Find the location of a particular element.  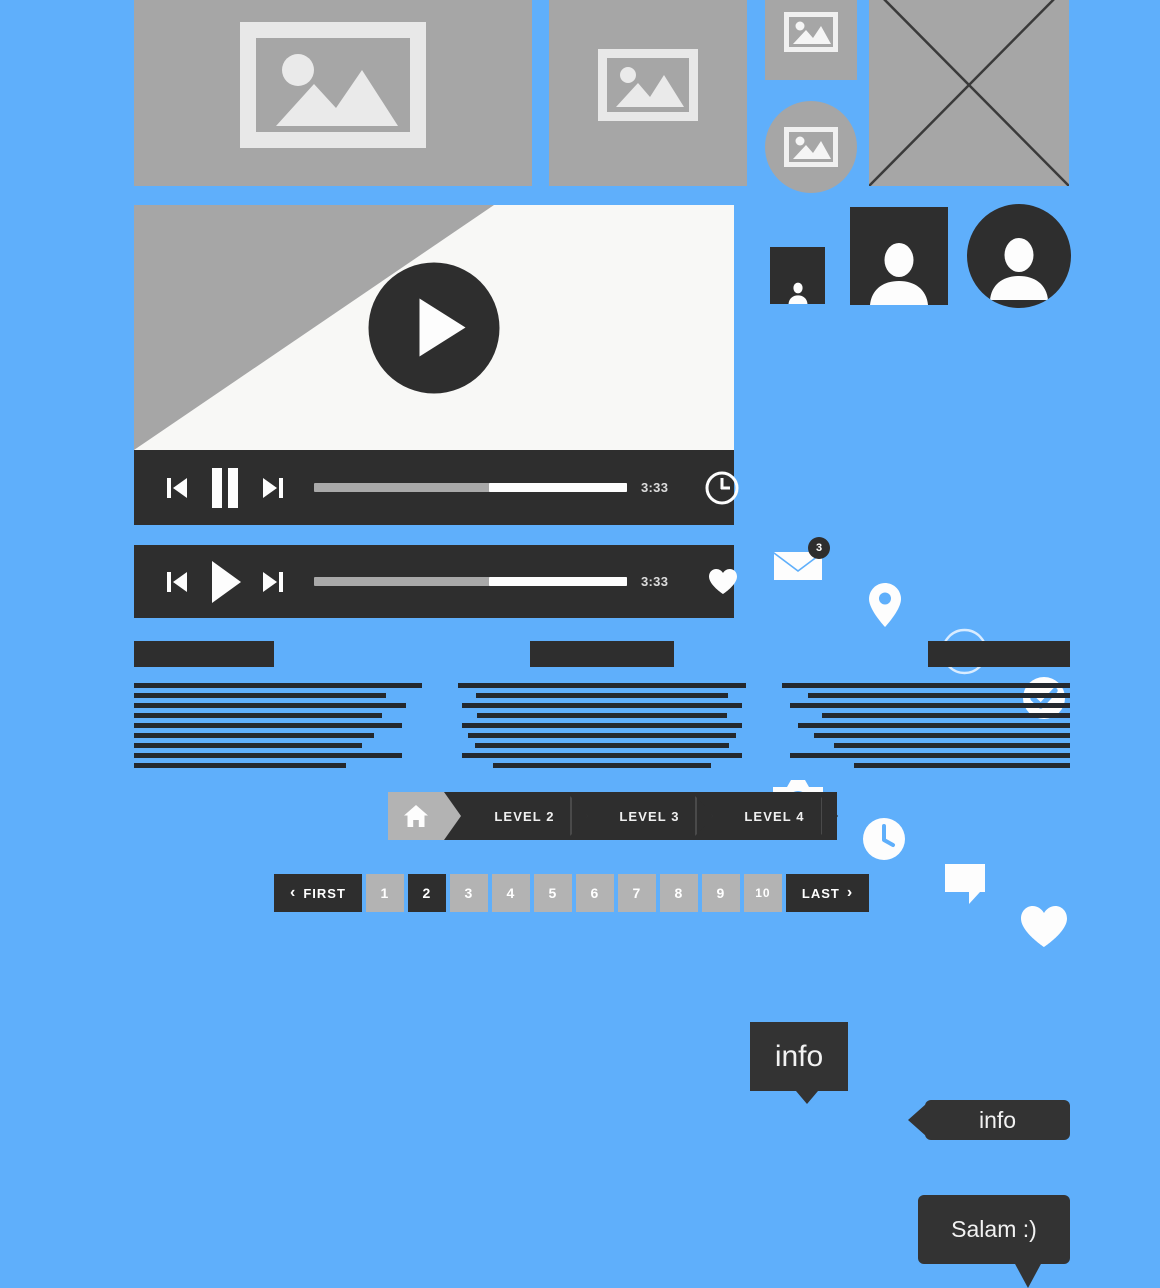

skip-next-icon is located at coordinates (273, 487).